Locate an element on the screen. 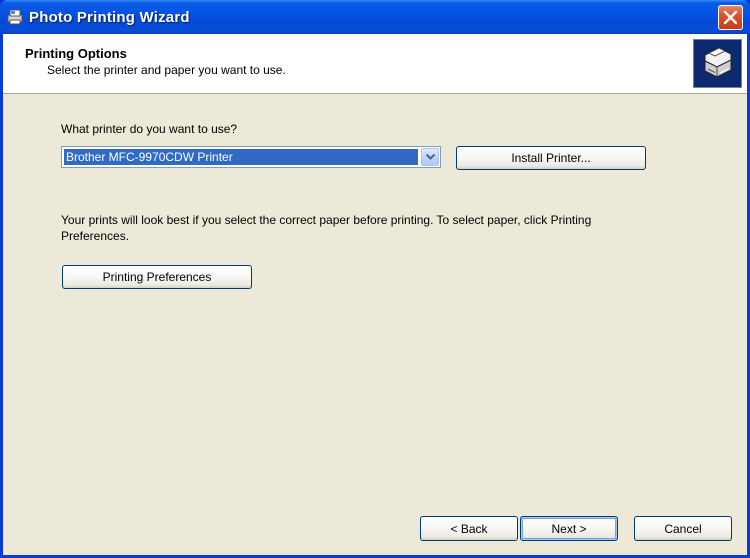  printer-select: Brother MFC-9970CDW Printer is located at coordinates (251, 157).